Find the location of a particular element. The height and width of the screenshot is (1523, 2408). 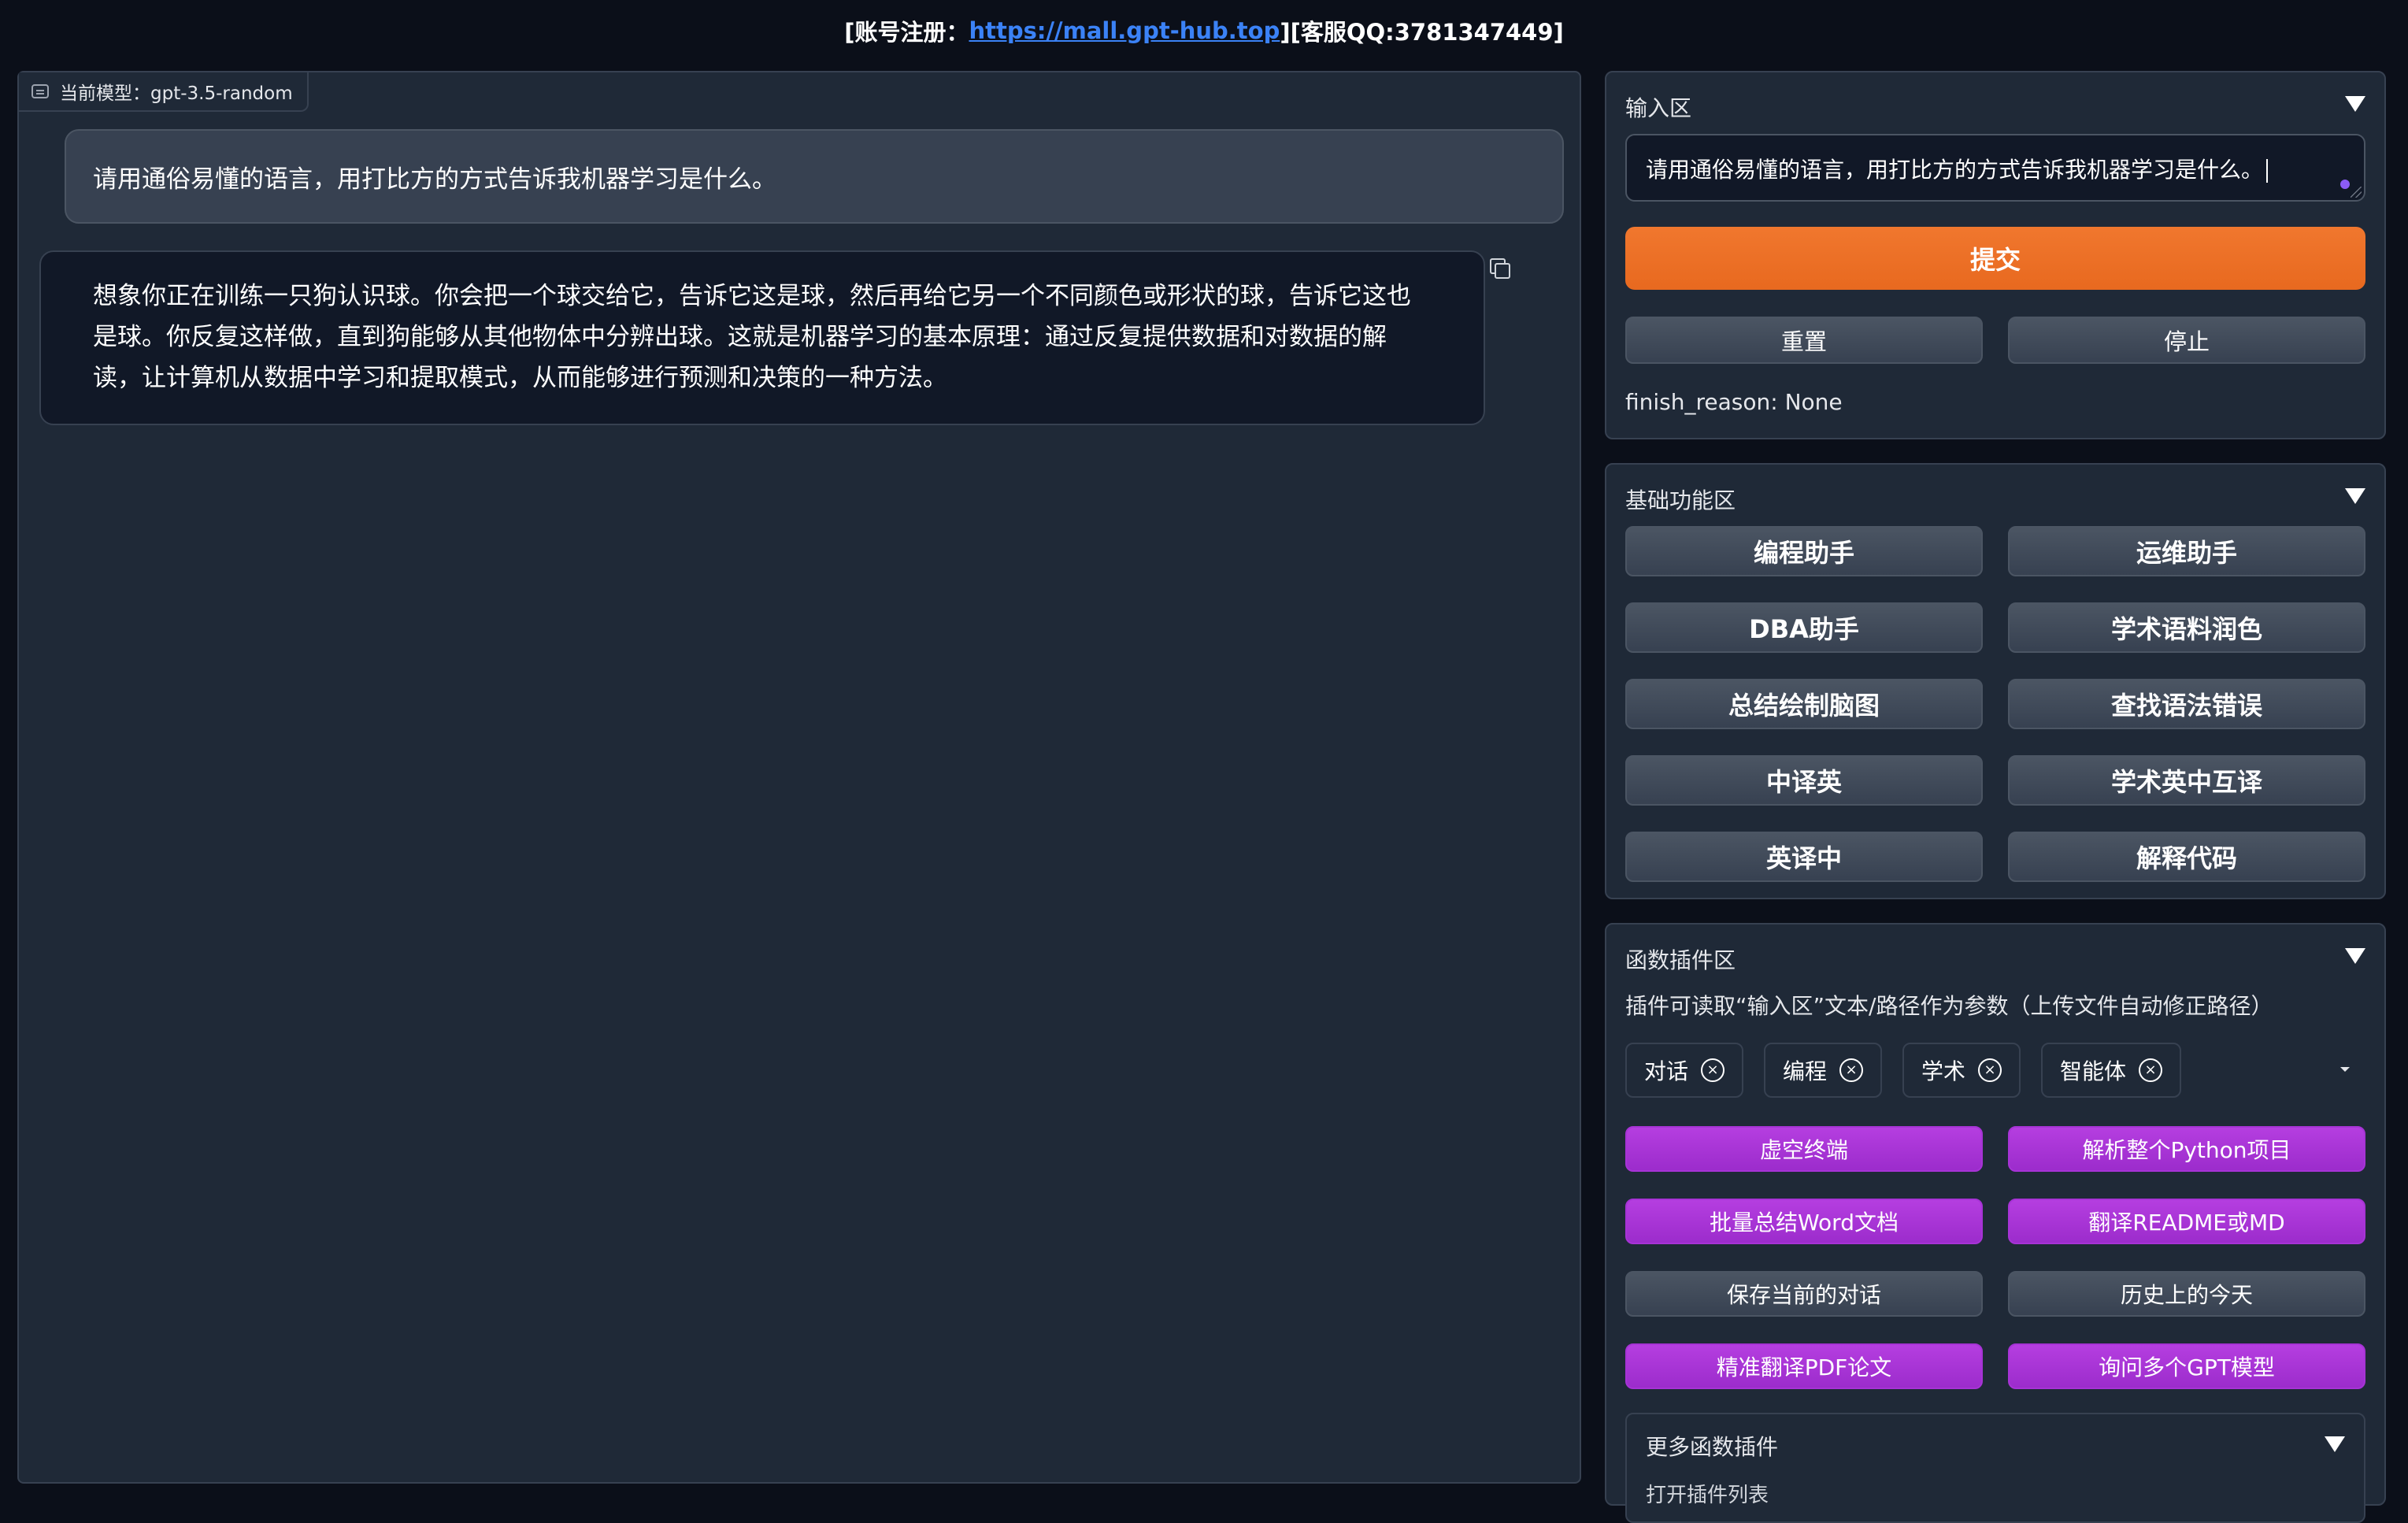

model-label-text: 当前模型：gpt-3.5-random is located at coordinates (176, 93).